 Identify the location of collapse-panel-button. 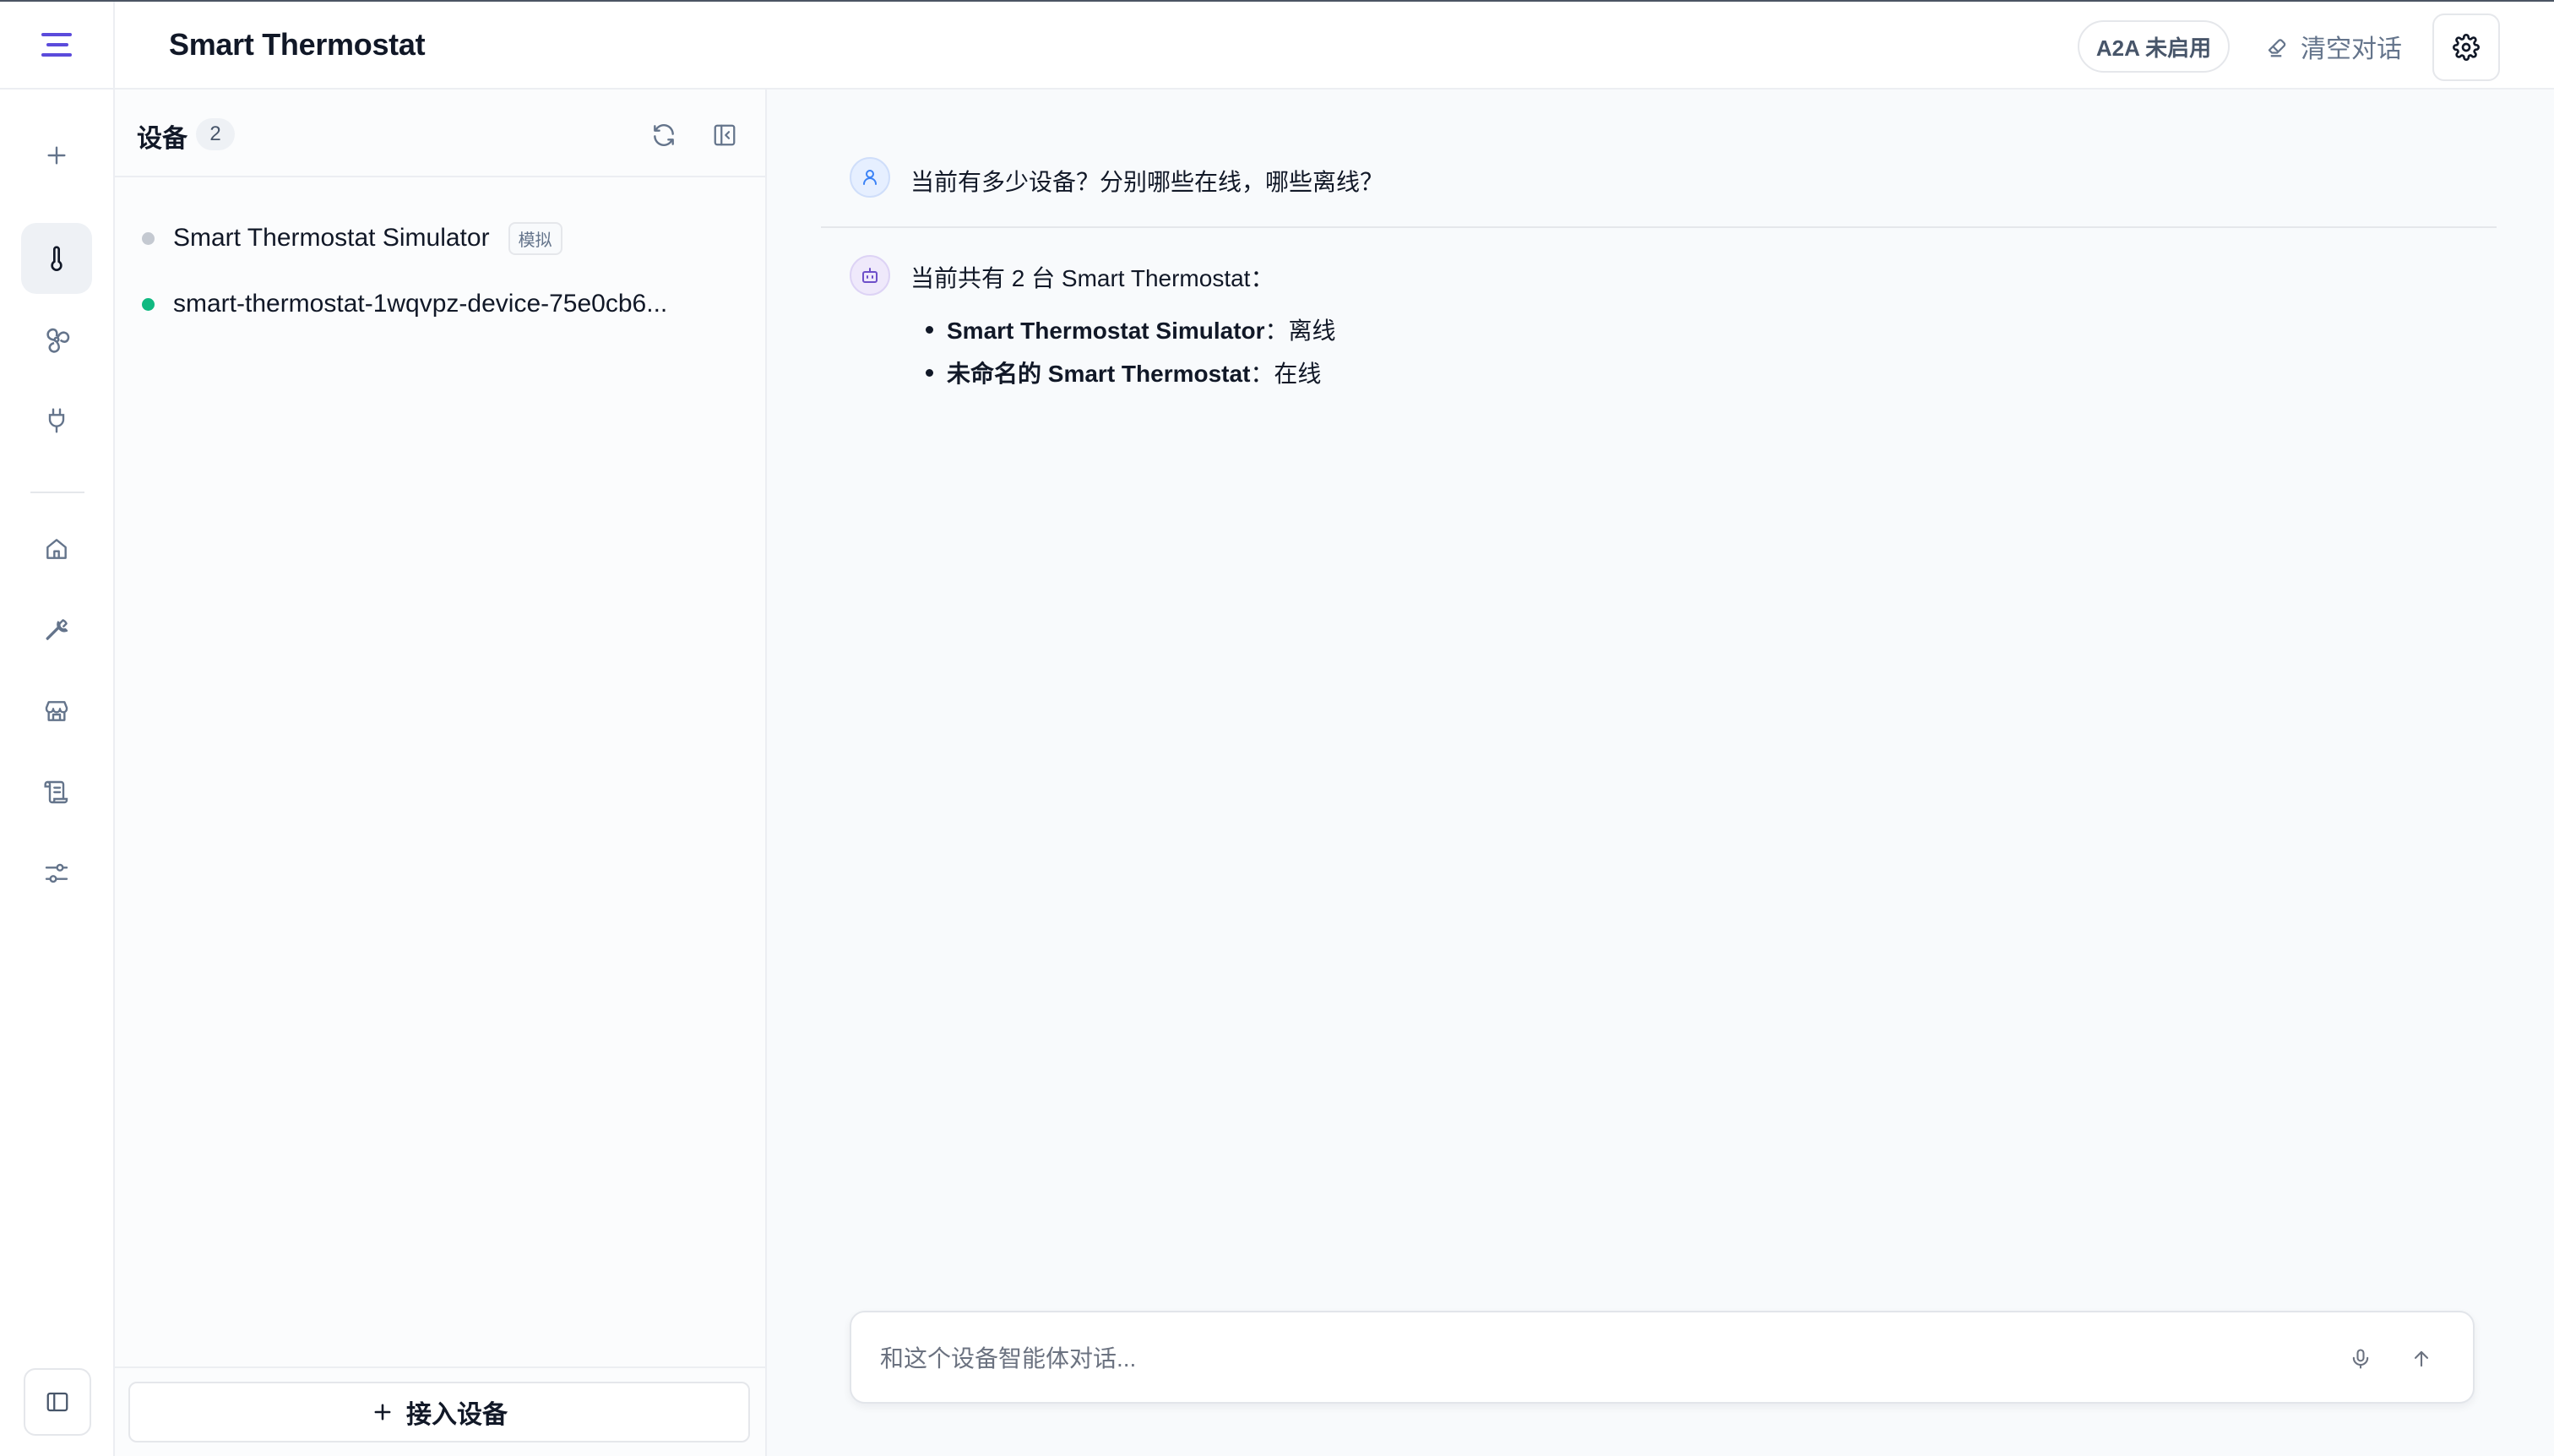
(725, 135).